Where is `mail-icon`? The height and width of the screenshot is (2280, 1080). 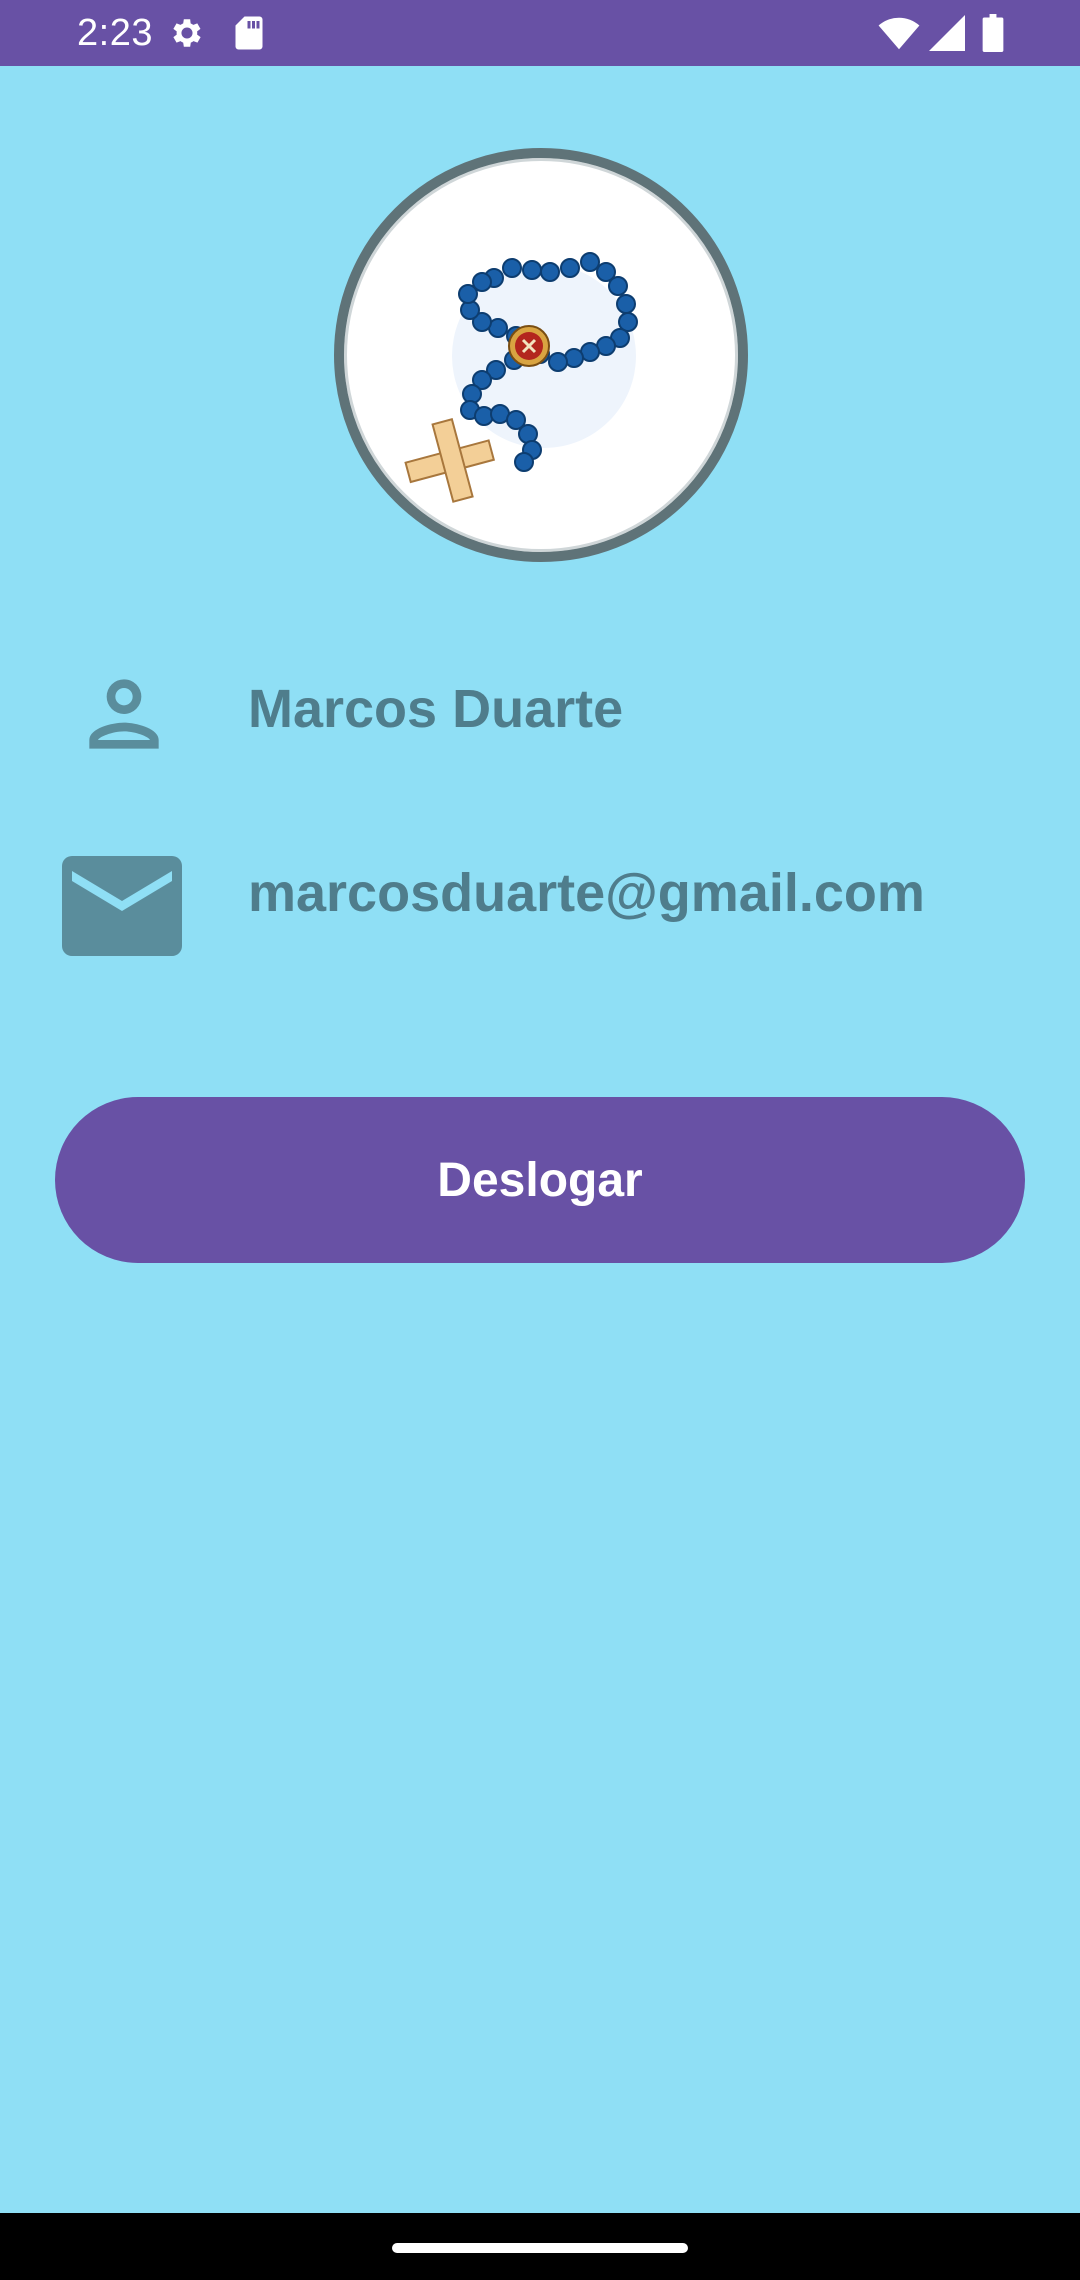 mail-icon is located at coordinates (122, 906).